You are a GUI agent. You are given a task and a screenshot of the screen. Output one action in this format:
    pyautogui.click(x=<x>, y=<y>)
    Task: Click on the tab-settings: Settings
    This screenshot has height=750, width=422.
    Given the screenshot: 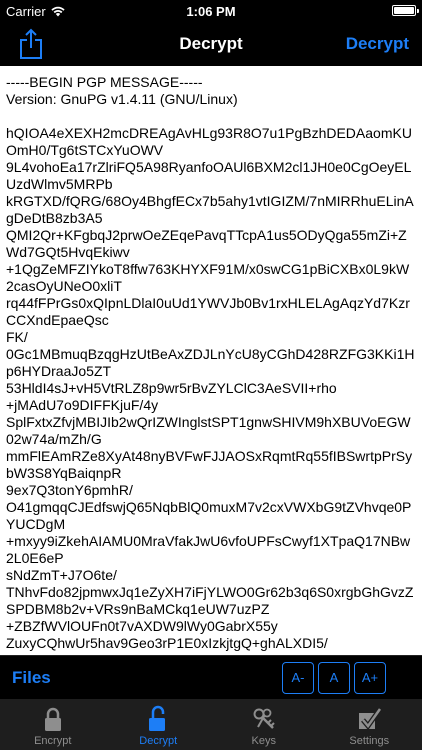 What is the action you would take?
    pyautogui.click(x=369, y=724)
    